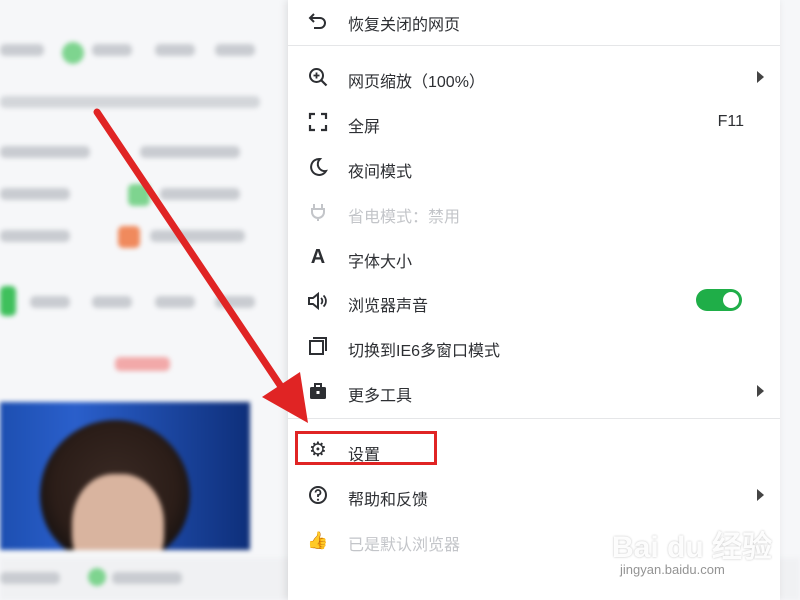  What do you see at coordinates (730, 121) in the screenshot?
I see `shortcut-label: F11` at bounding box center [730, 121].